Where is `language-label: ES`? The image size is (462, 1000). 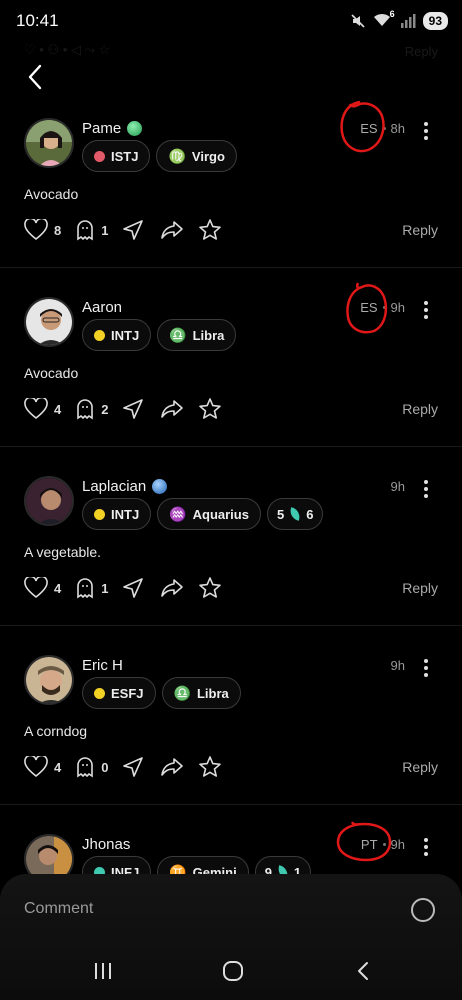 language-label: ES is located at coordinates (369, 307).